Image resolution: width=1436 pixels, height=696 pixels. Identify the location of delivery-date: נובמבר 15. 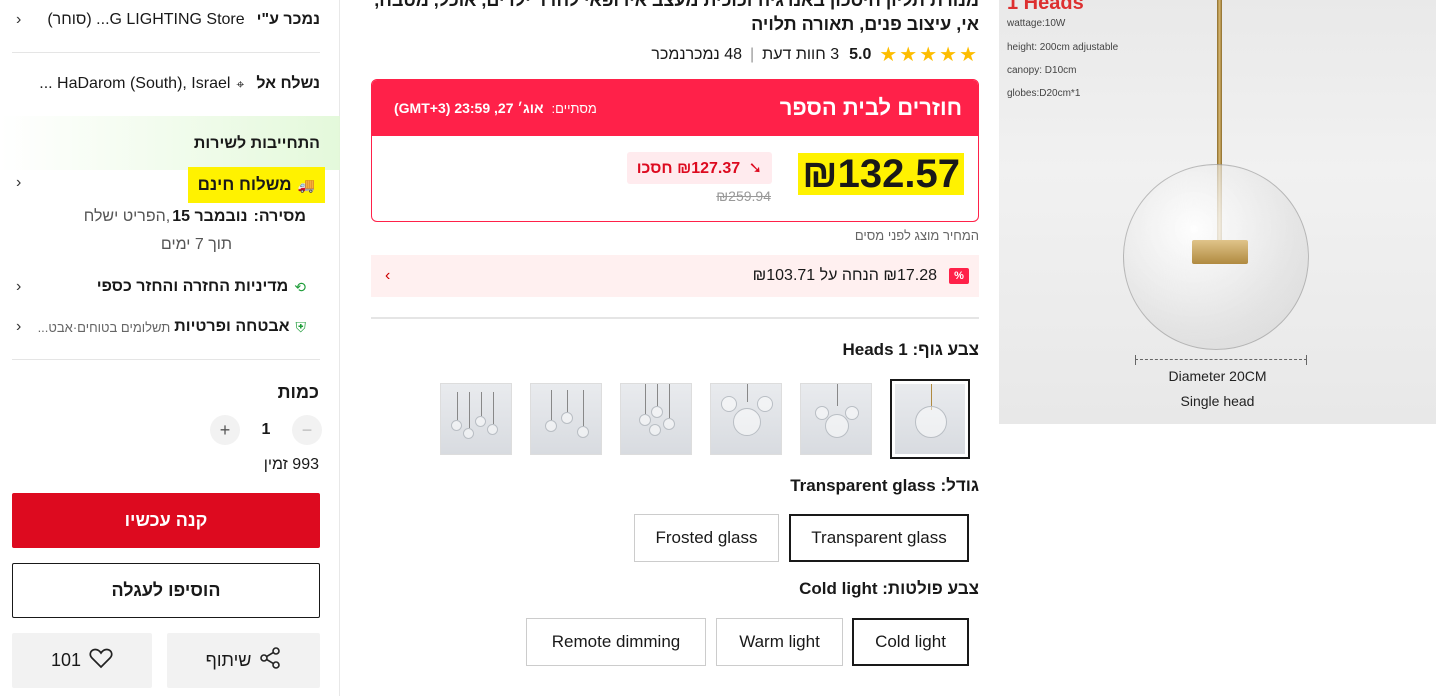
(210, 216).